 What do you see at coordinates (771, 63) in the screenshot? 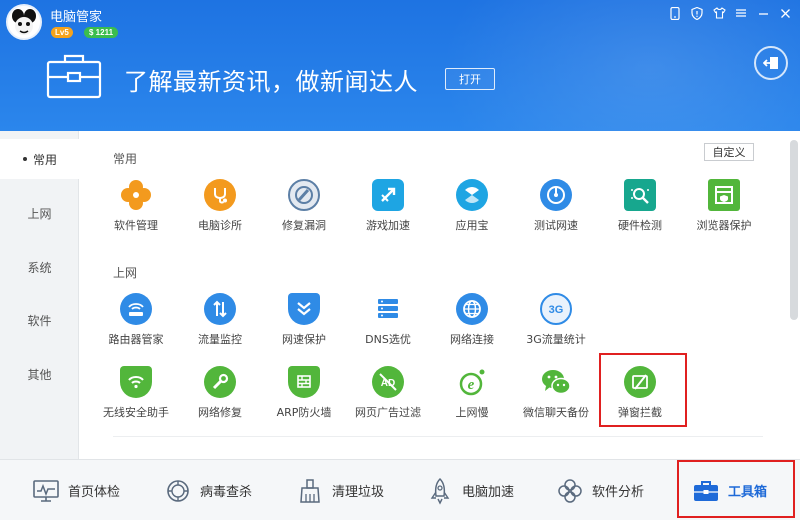
I see `exit-icon` at bounding box center [771, 63].